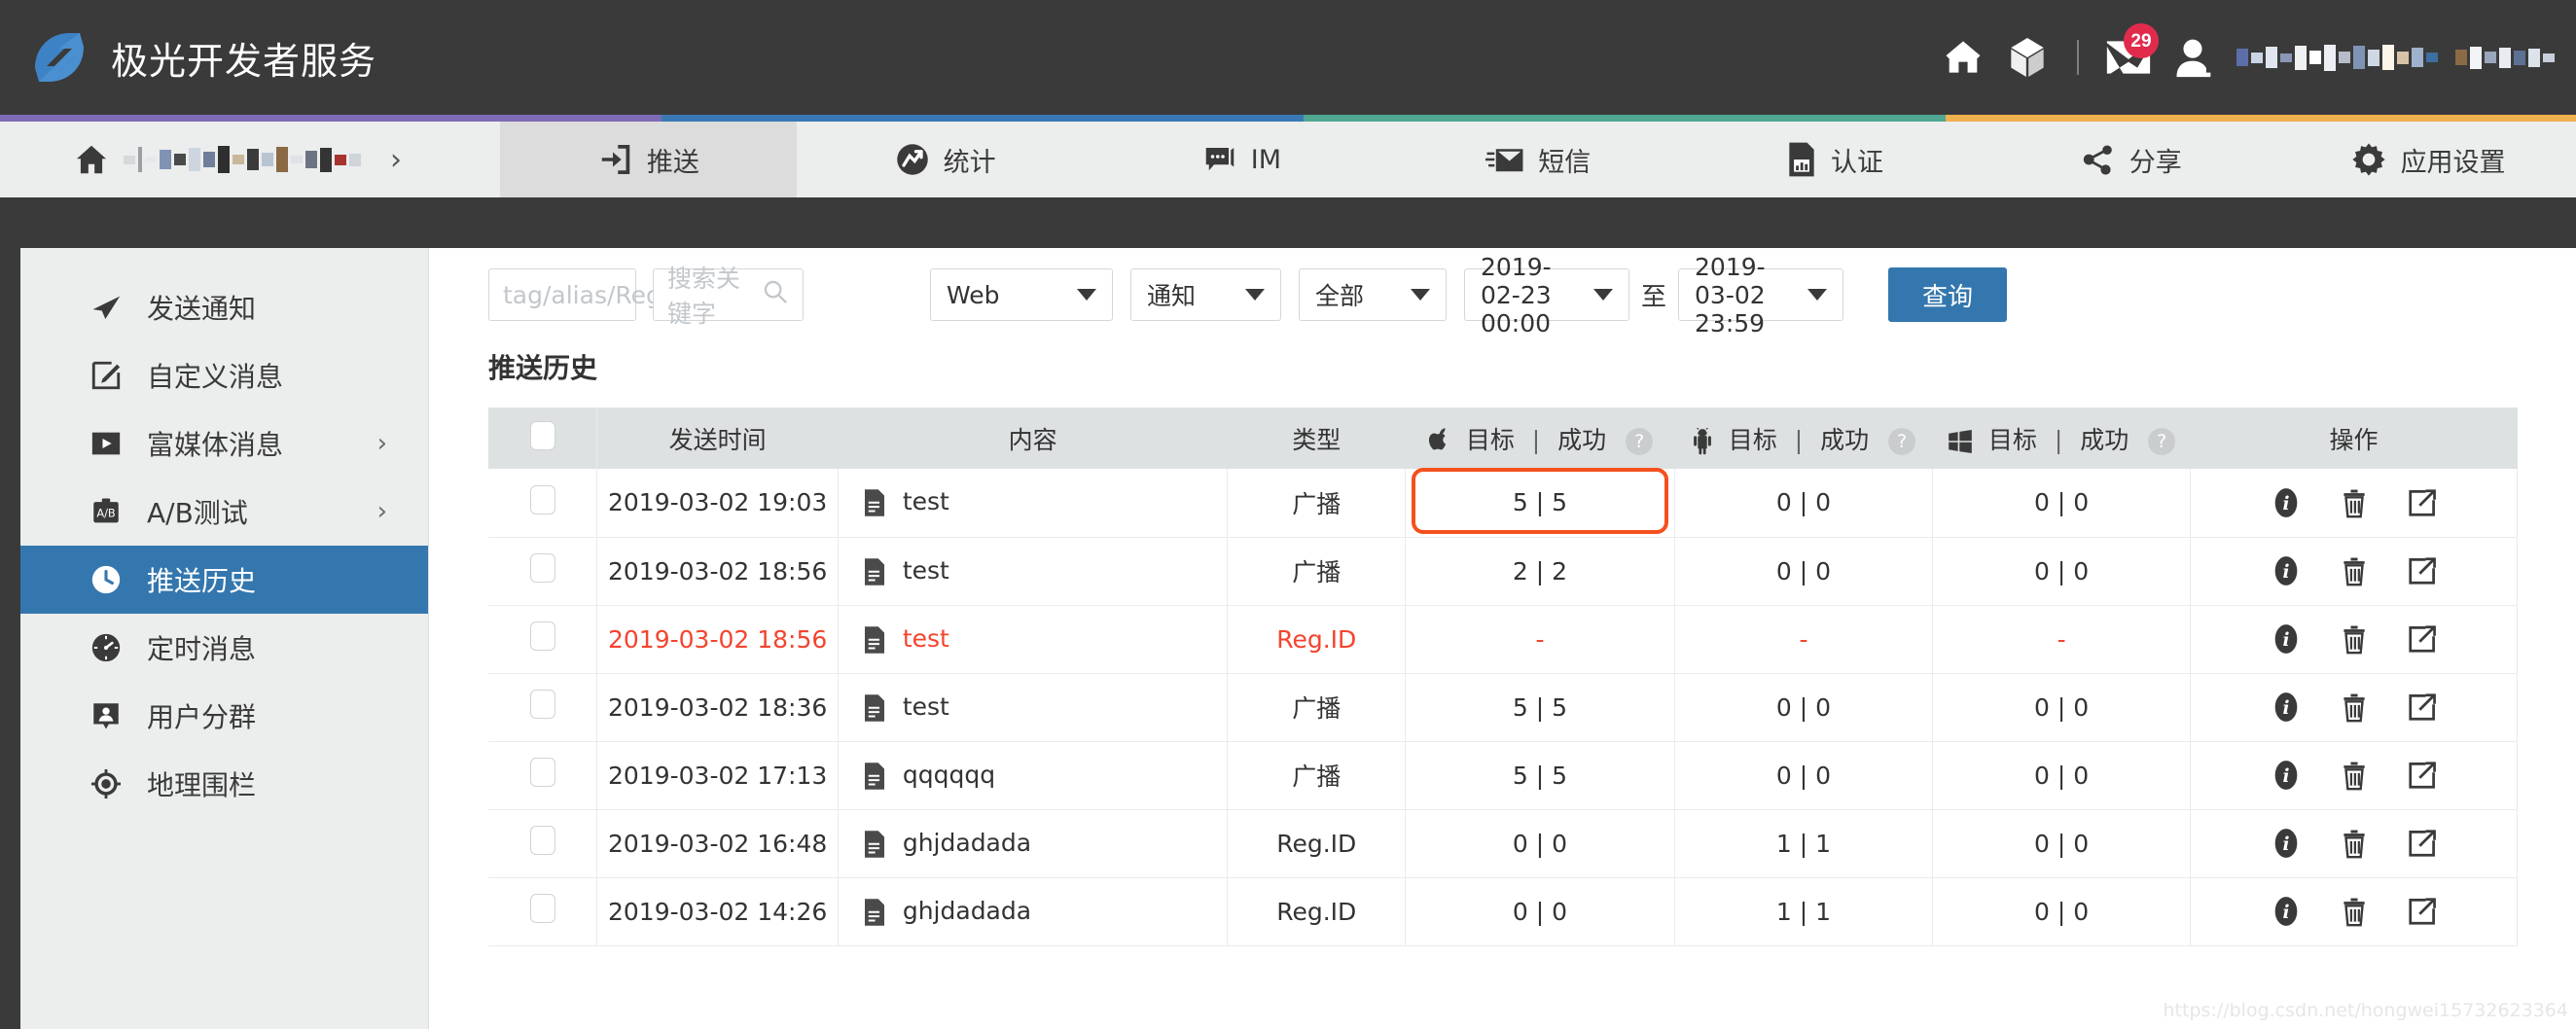 The height and width of the screenshot is (1029, 2576). I want to click on stats-icon, so click(912, 159).